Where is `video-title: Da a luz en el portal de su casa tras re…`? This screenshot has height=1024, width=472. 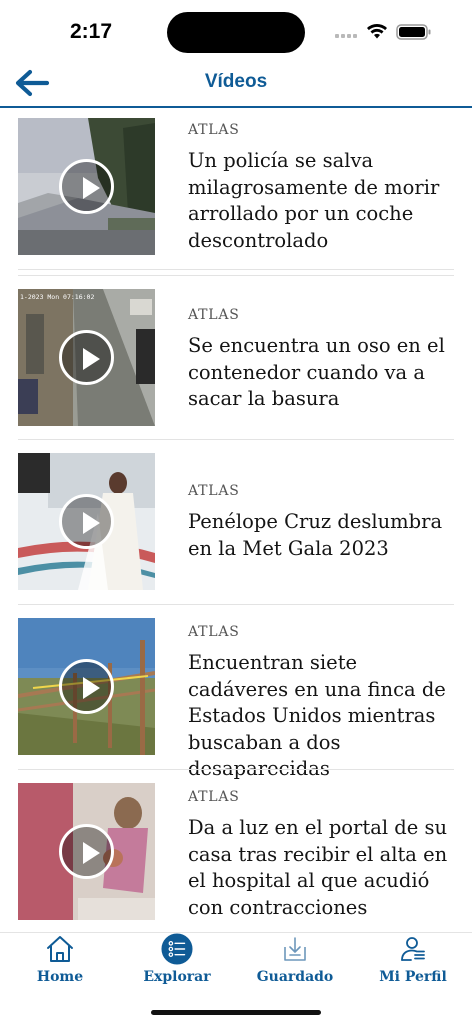 video-title: Da a luz en el portal de su casa tras re… is located at coordinates (323, 868).